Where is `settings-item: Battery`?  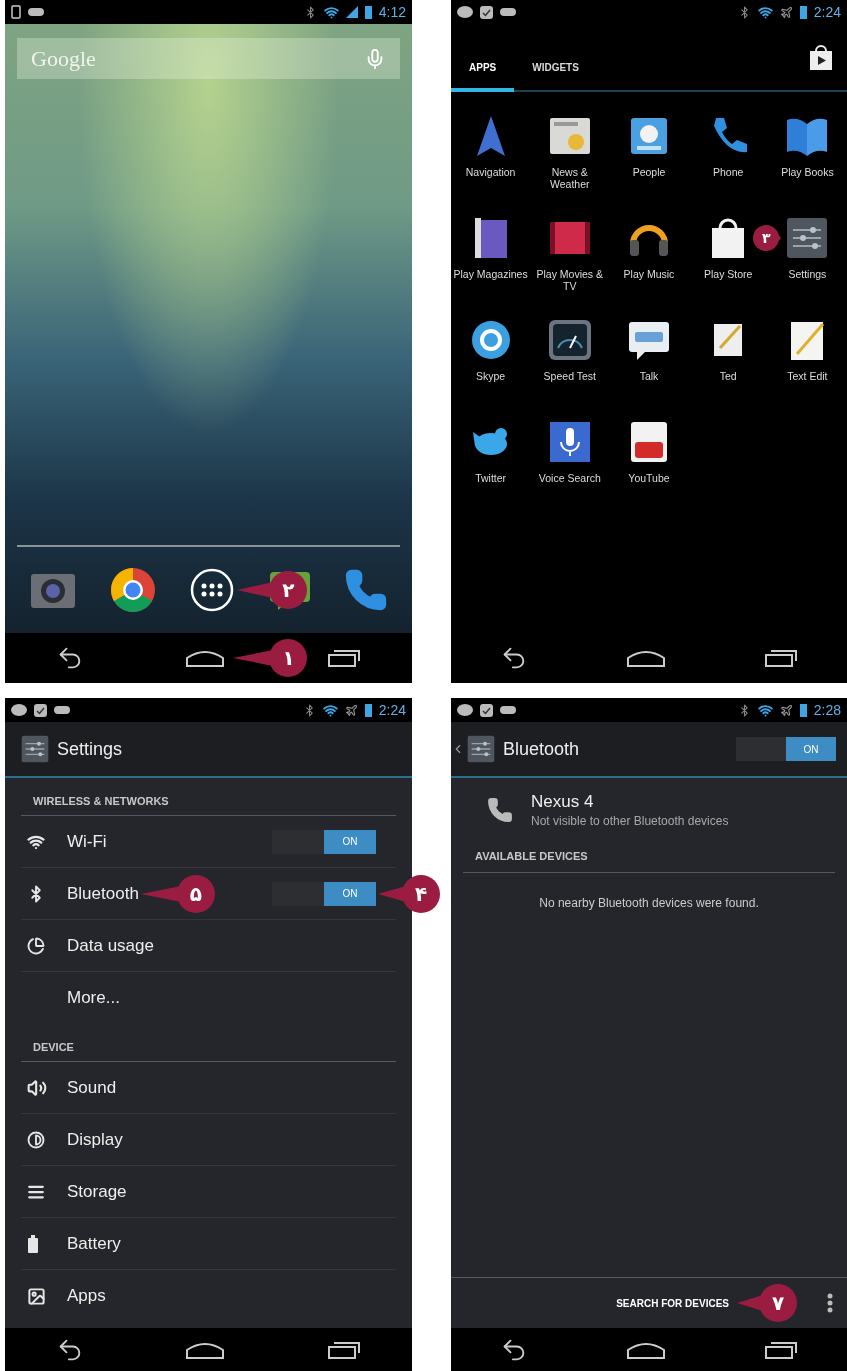 settings-item: Battery is located at coordinates (94, 1243).